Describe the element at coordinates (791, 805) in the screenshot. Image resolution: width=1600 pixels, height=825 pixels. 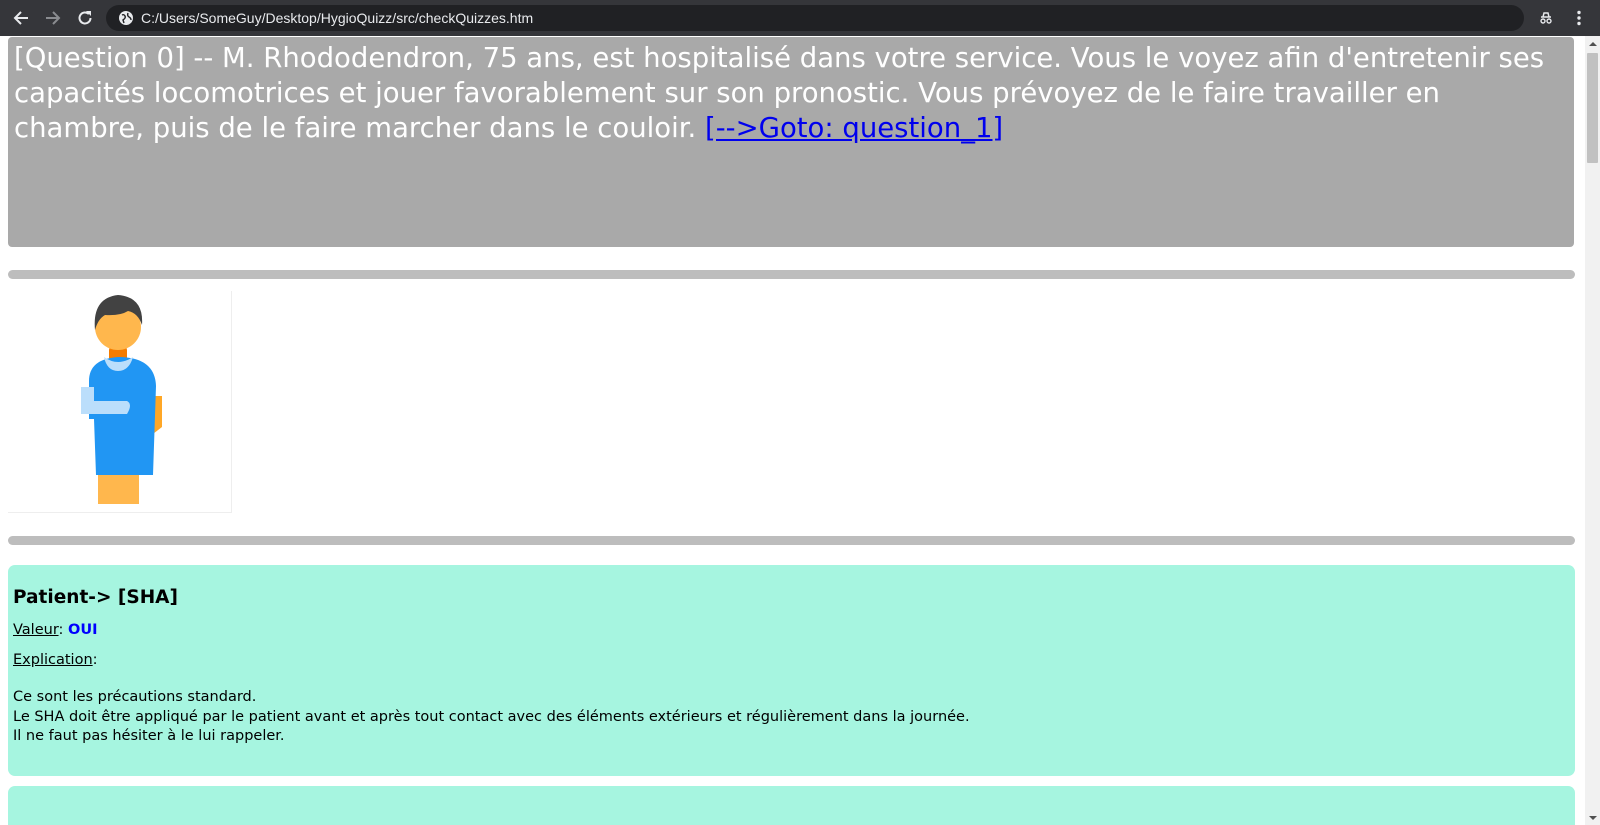
I see `answer-card` at that location.